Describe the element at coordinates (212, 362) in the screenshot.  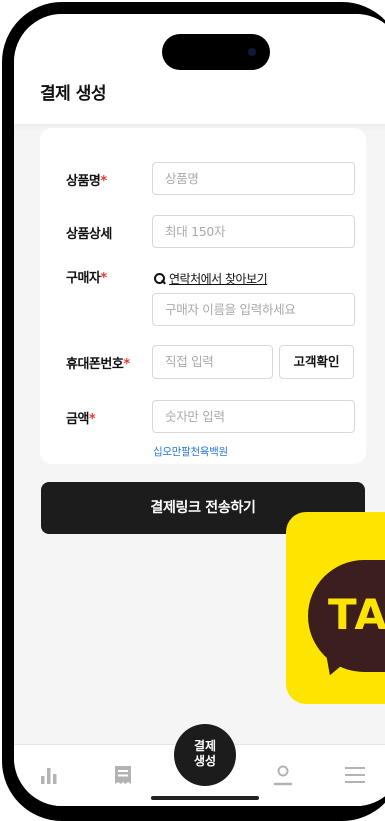
I see `phone-input: 직접 입력` at that location.